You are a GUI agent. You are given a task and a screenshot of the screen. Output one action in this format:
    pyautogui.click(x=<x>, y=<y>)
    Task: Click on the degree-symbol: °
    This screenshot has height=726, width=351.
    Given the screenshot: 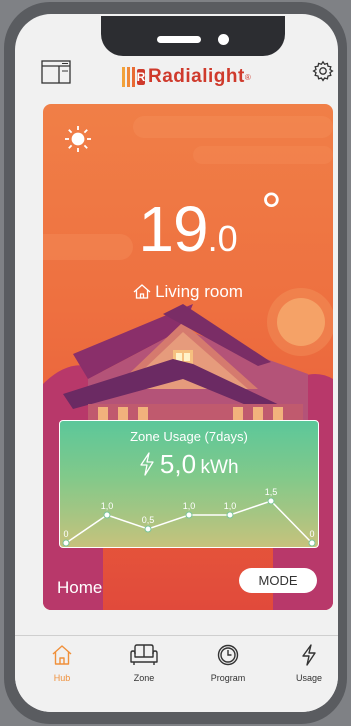 What is the action you would take?
    pyautogui.click(x=271, y=212)
    